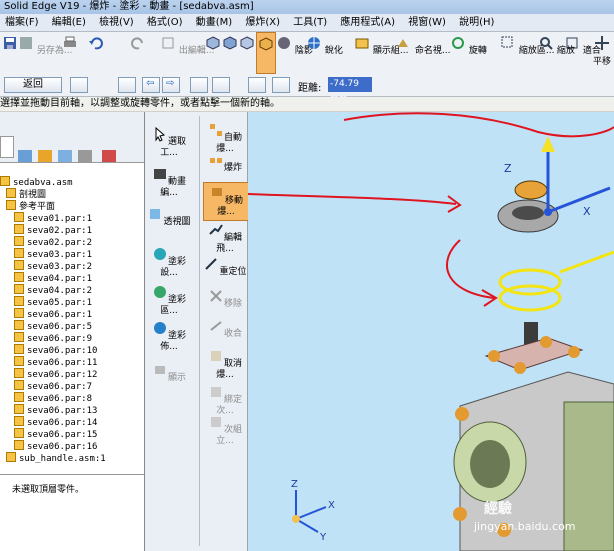  Describe the element at coordinates (216, 192) in the screenshot. I see `move-part-icon` at that location.